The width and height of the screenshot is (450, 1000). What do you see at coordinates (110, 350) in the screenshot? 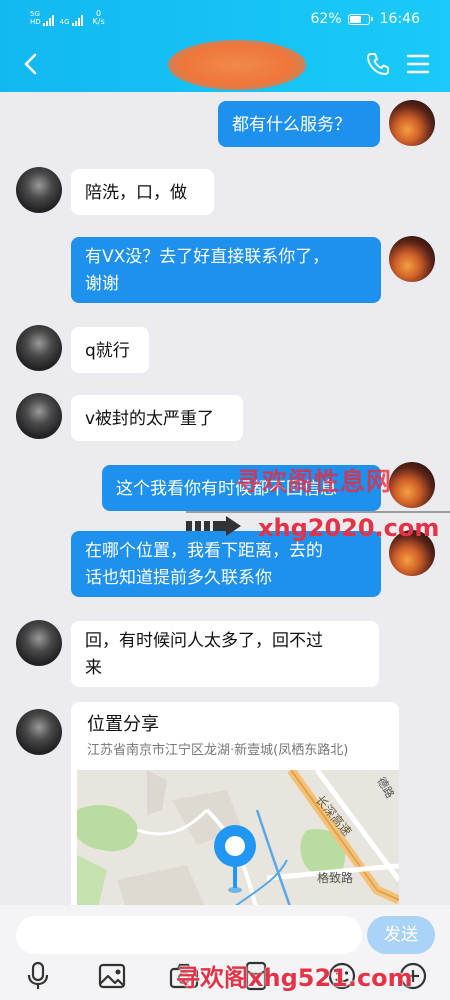
I see `message-bubble-incoming: q就行` at bounding box center [110, 350].